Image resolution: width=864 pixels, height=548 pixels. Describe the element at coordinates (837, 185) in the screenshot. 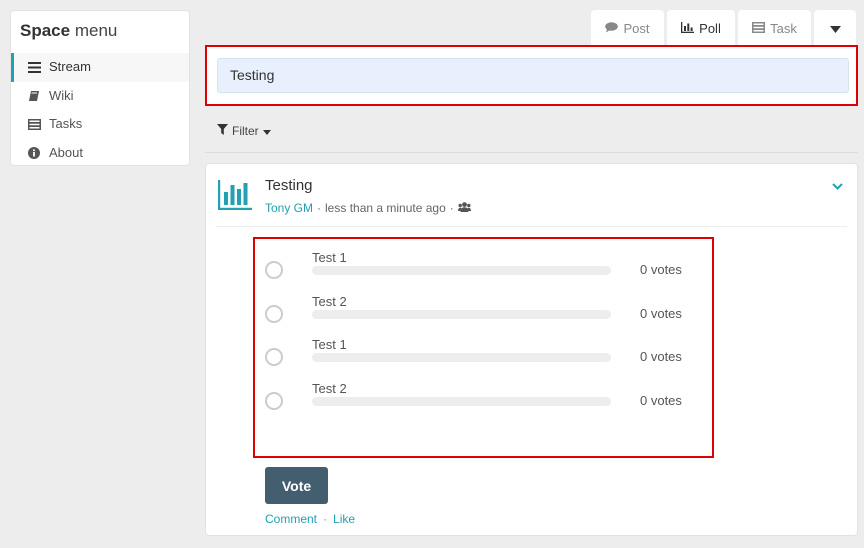

I see `post-options-chevron-icon` at that location.